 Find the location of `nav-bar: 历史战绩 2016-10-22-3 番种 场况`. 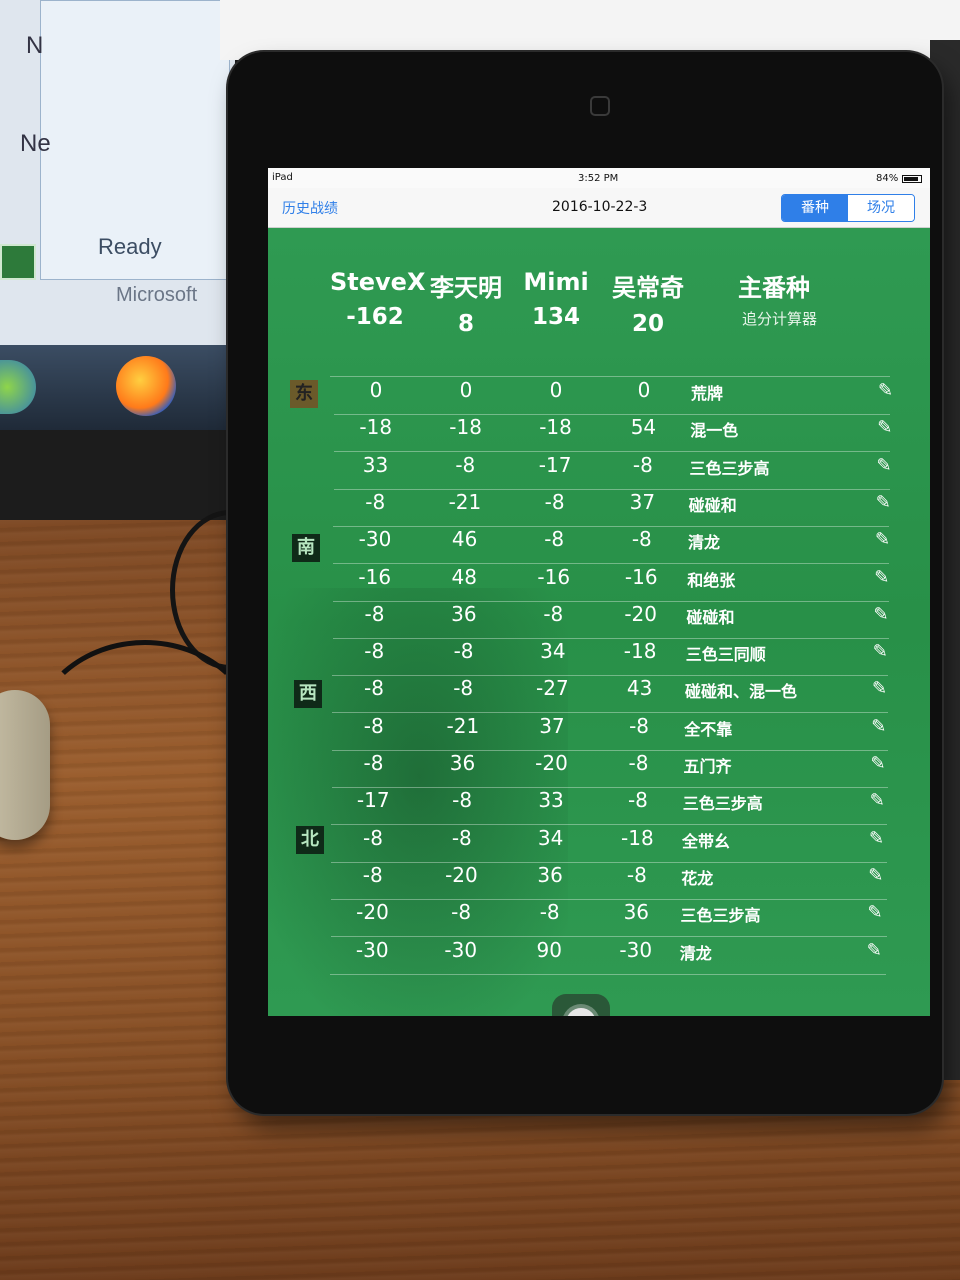

nav-bar: 历史战绩 2016-10-22-3 番种 场况 is located at coordinates (599, 208).